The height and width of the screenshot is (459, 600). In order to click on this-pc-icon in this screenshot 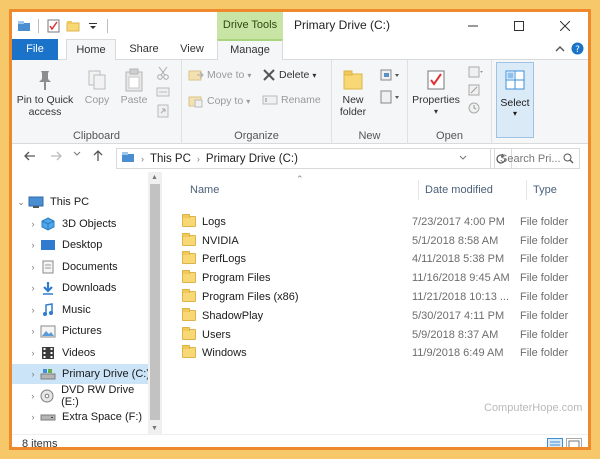, I will do `click(128, 158)`.